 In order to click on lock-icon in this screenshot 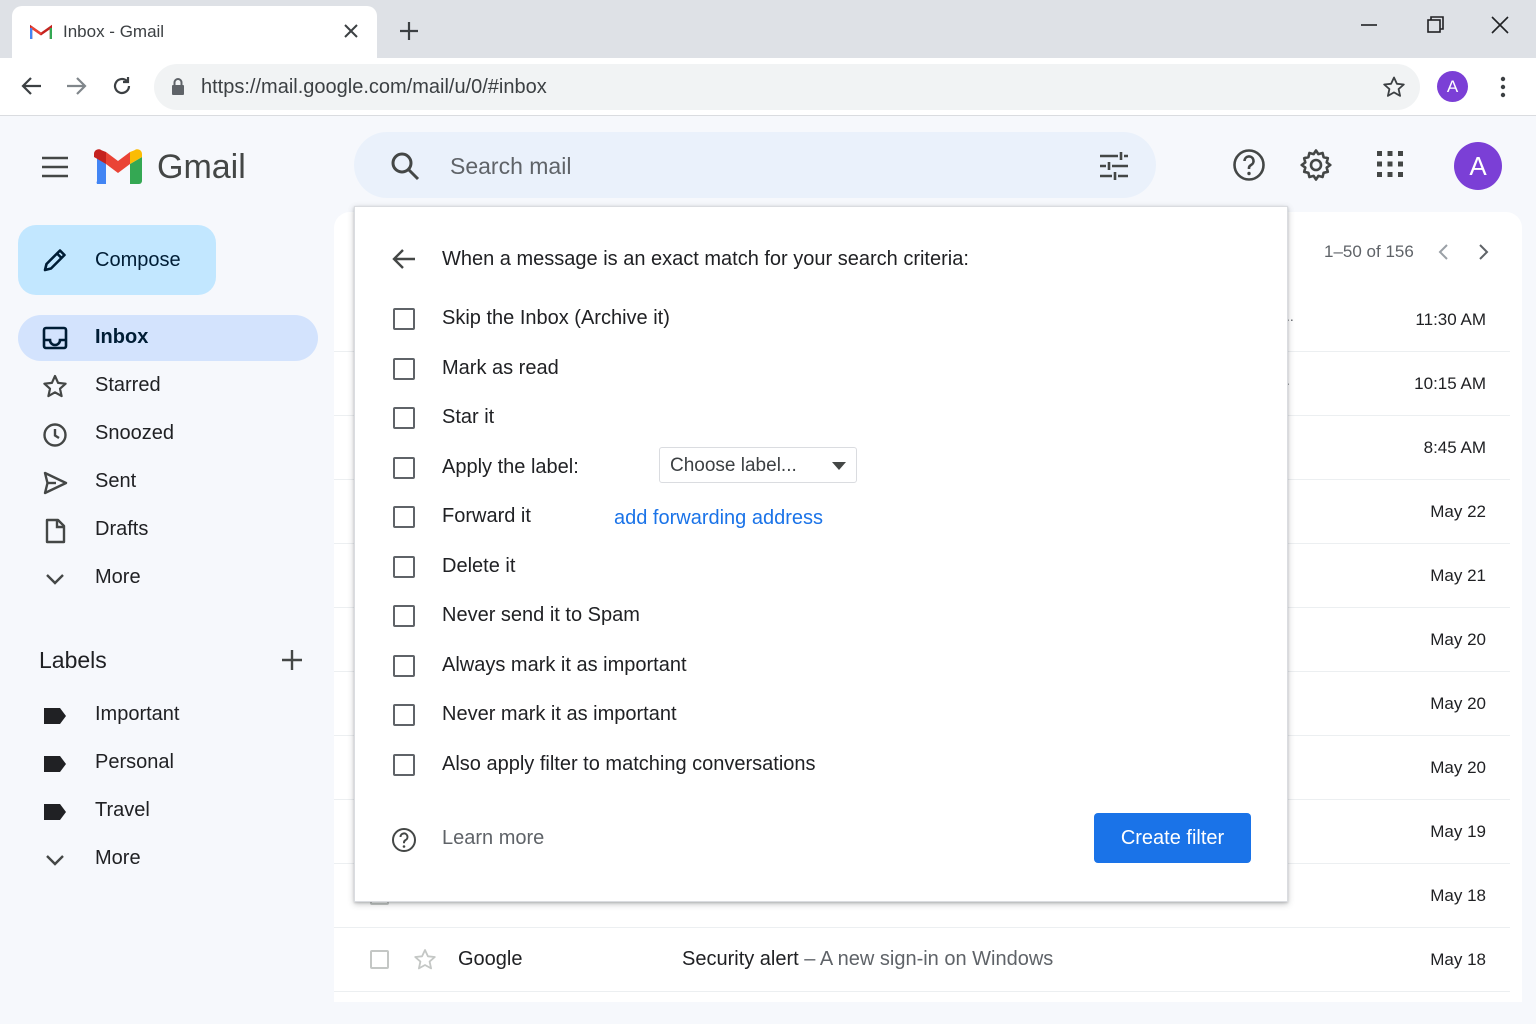, I will do `click(178, 86)`.